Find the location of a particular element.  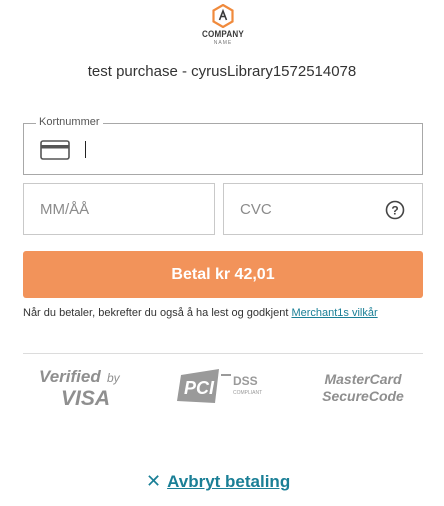

pay-button: Betal kr 42,01 is located at coordinates (223, 274).